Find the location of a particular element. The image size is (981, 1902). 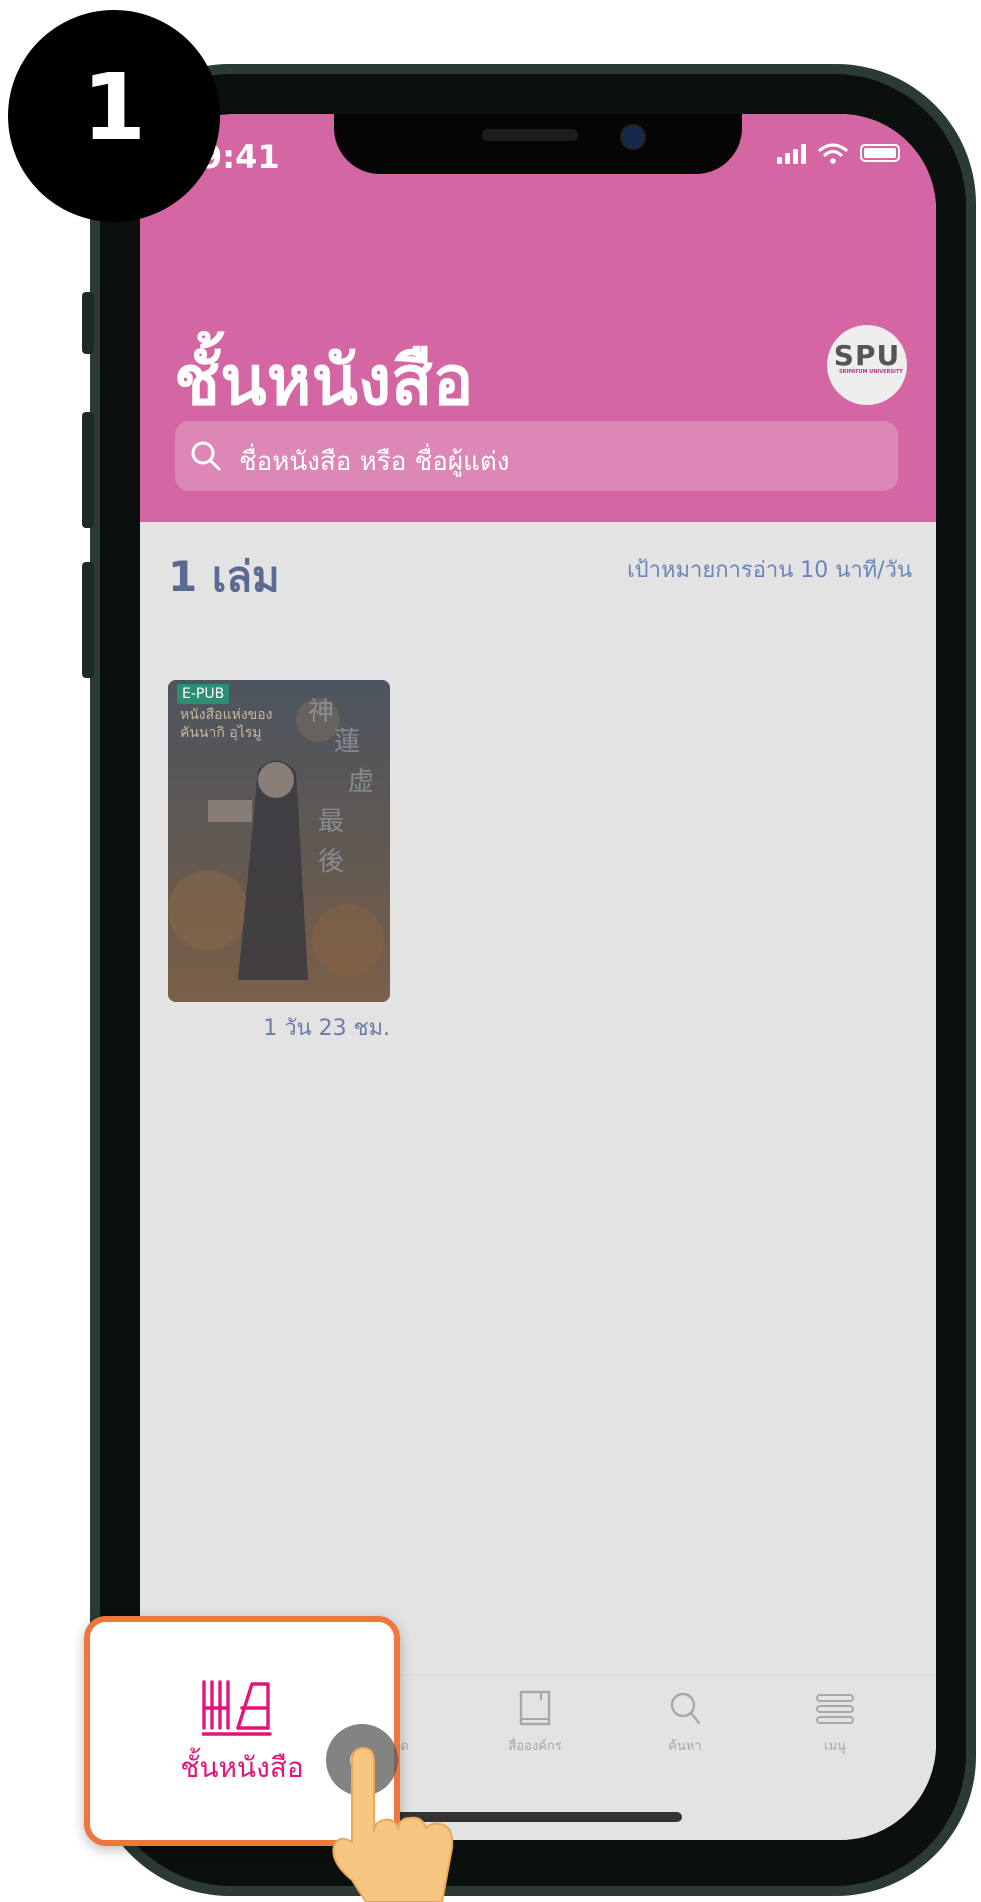

book-count: 1 เล่ม is located at coordinates (224, 576).